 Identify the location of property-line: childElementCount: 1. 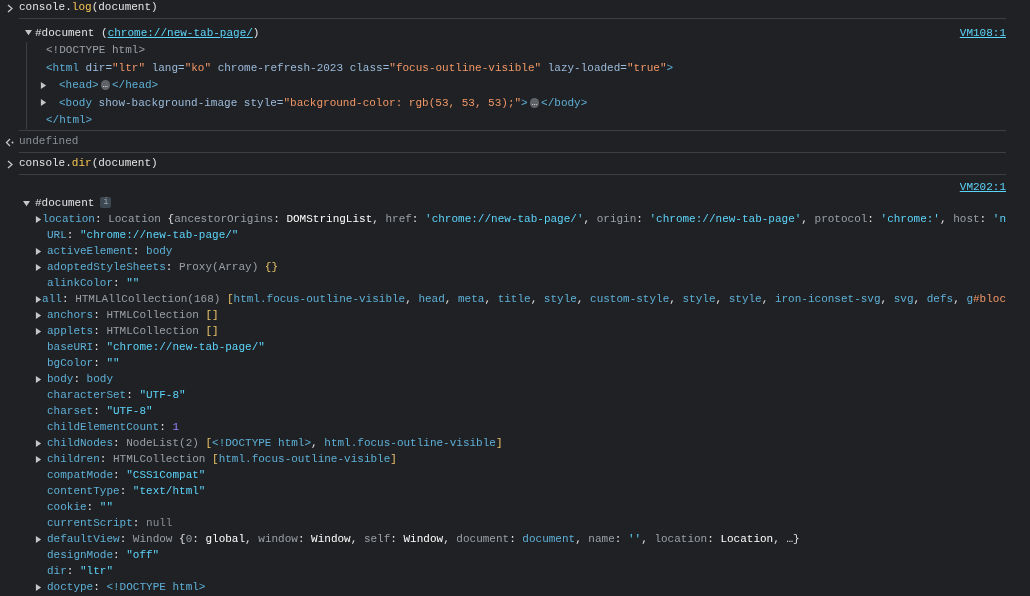
(113, 427).